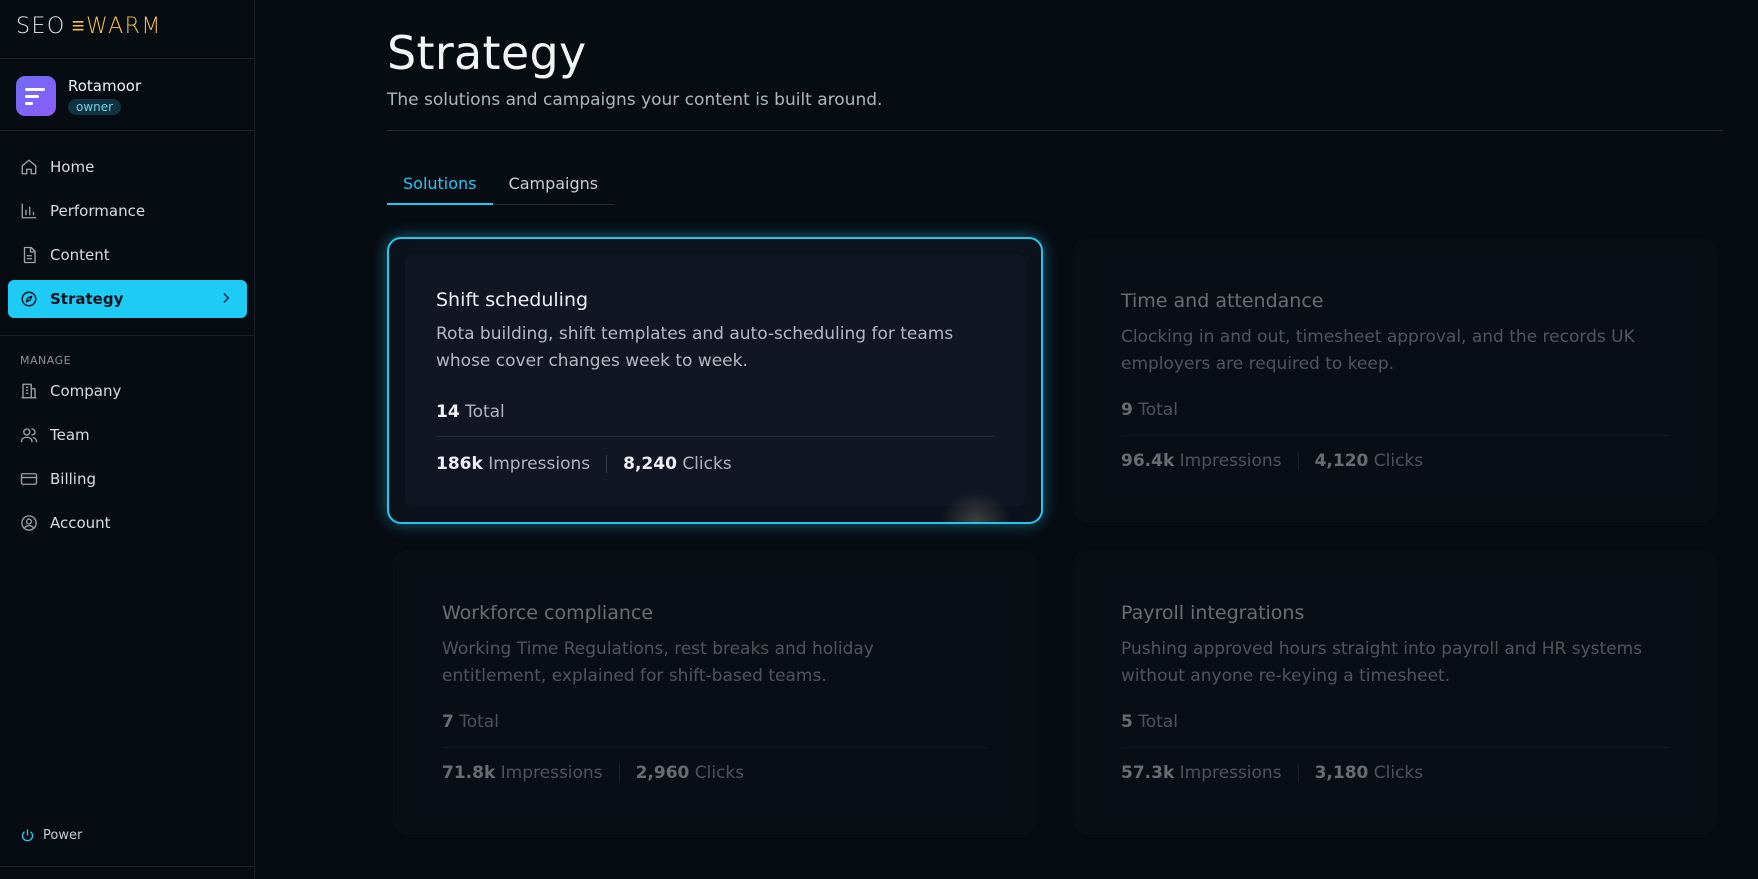 The image size is (1758, 879). What do you see at coordinates (29, 299) in the screenshot?
I see `compass-icon` at bounding box center [29, 299].